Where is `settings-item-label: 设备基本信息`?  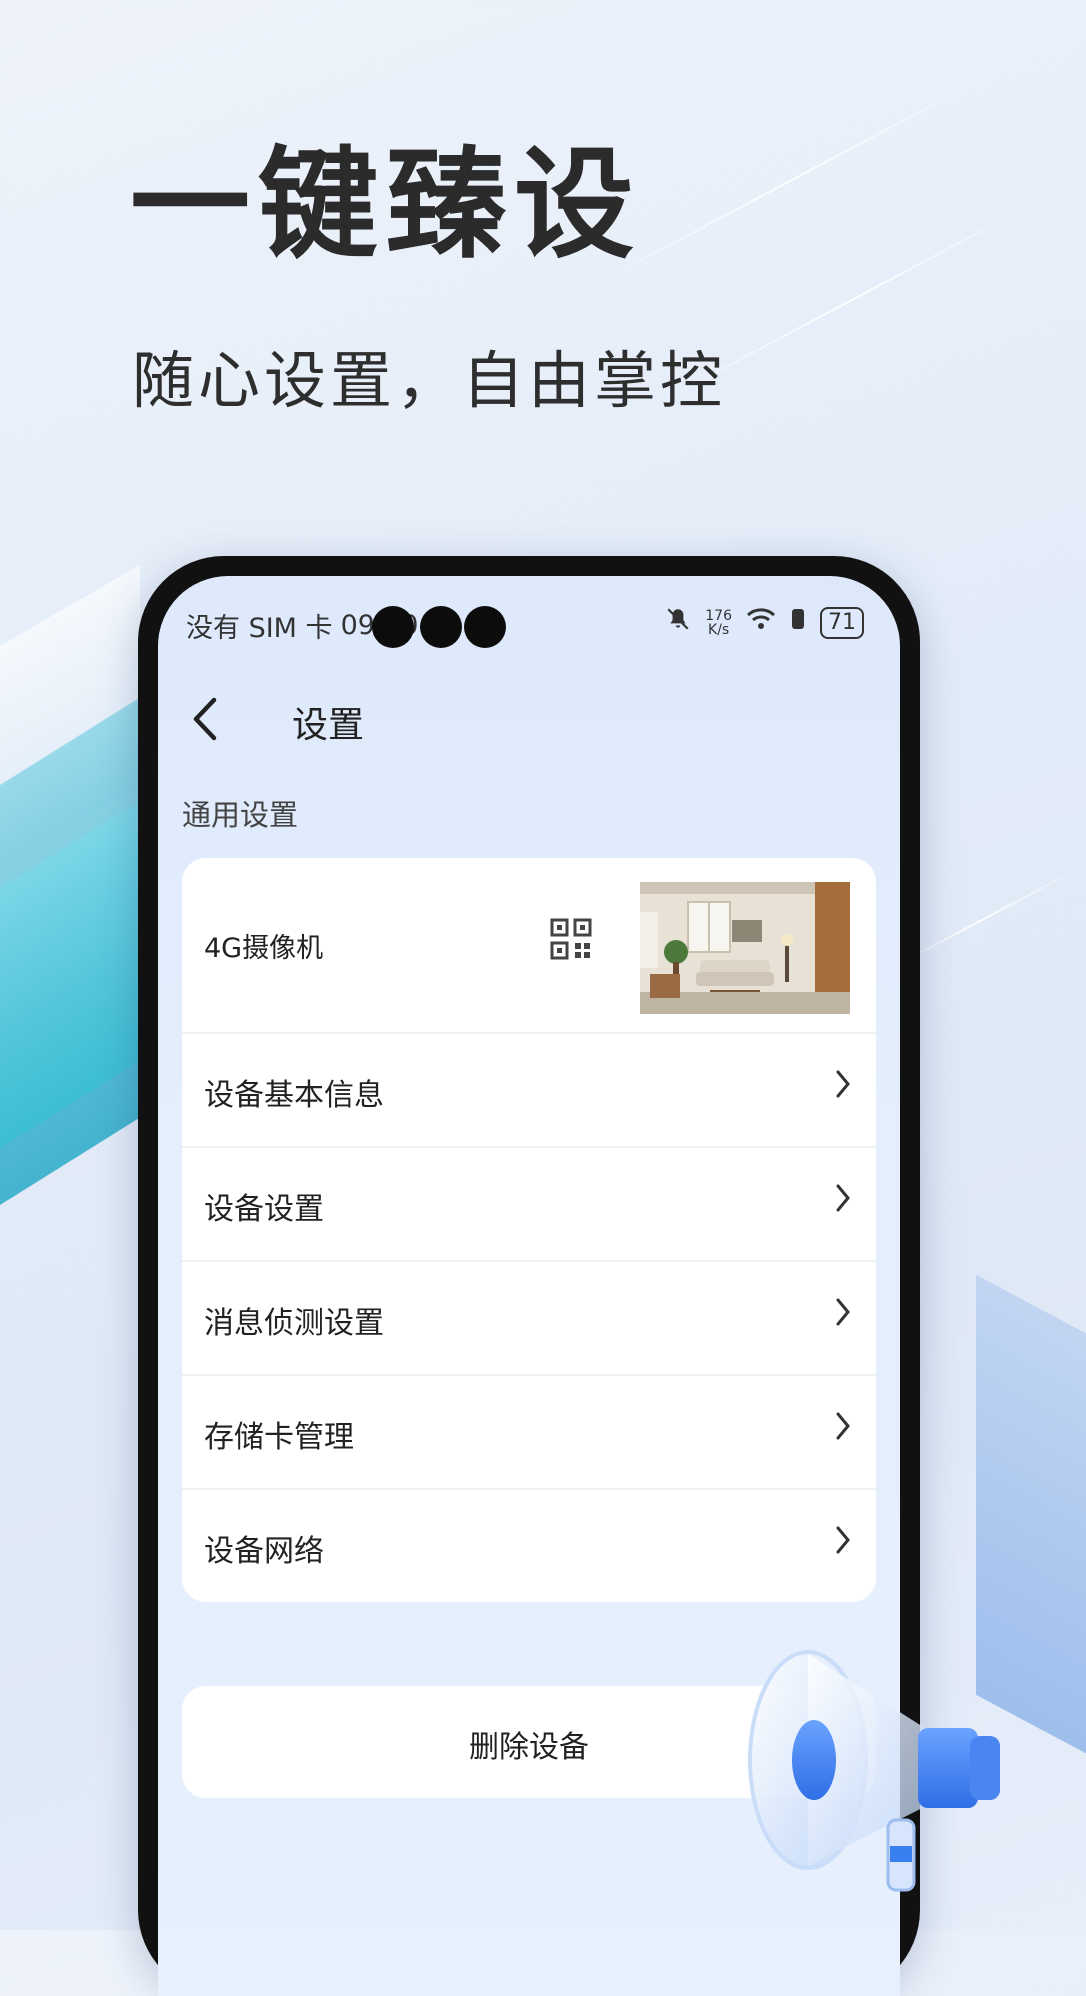 settings-item-label: 设备基本信息 is located at coordinates (294, 1095).